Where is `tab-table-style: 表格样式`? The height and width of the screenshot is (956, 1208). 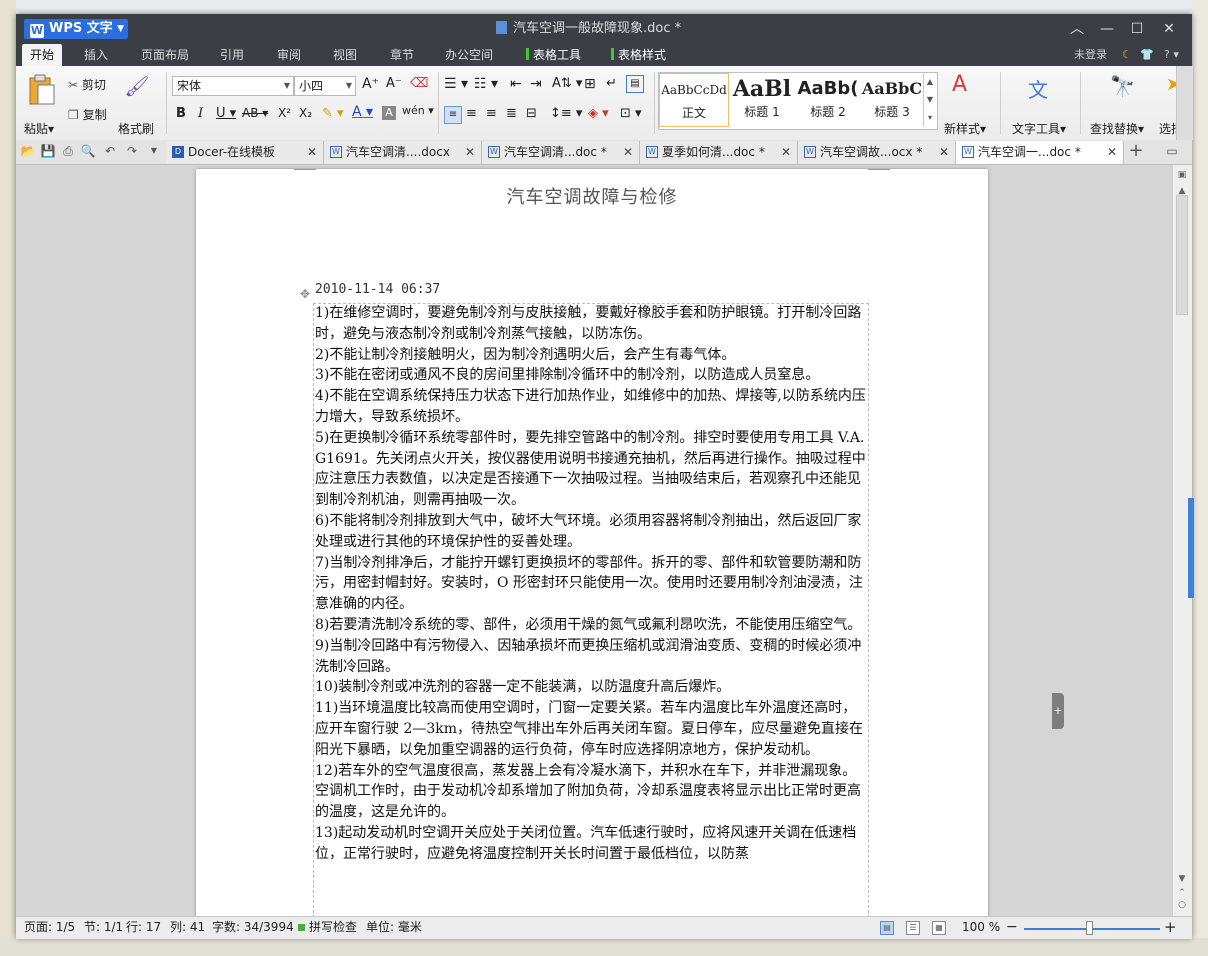 tab-table-style: 表格样式 is located at coordinates (638, 55).